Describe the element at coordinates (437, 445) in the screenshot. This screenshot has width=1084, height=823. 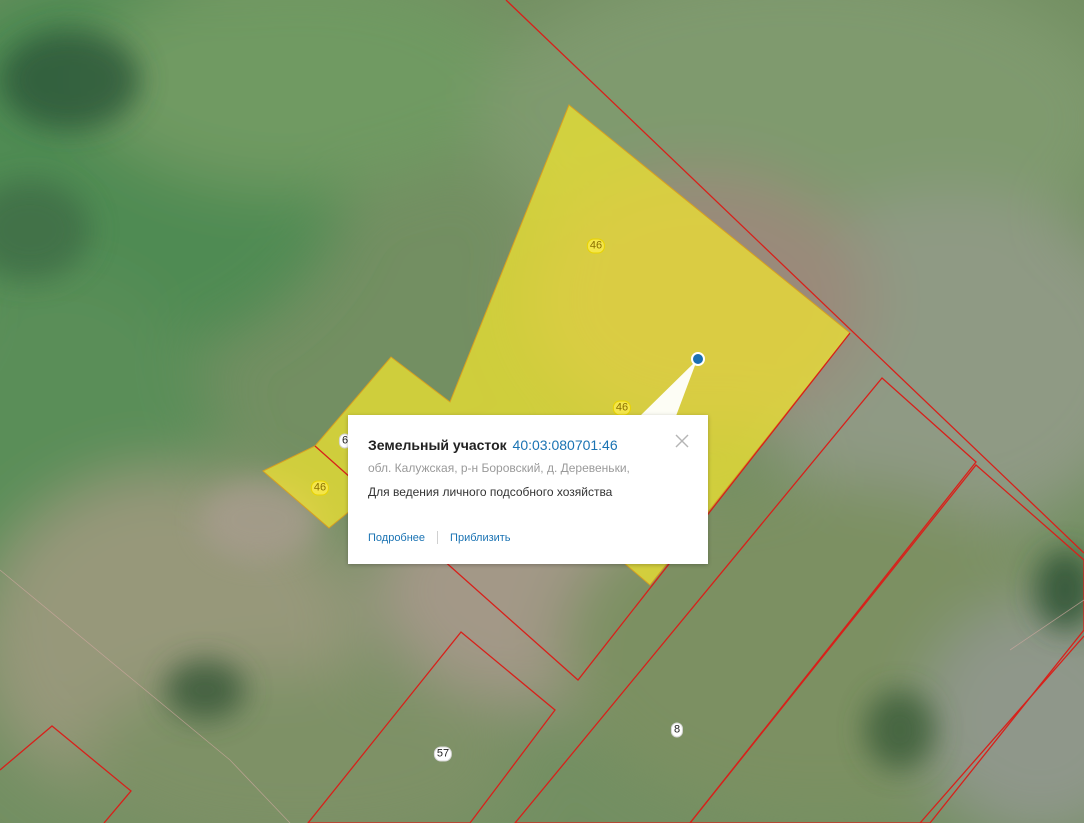
I see `parcel-kind: Земельный участок` at that location.